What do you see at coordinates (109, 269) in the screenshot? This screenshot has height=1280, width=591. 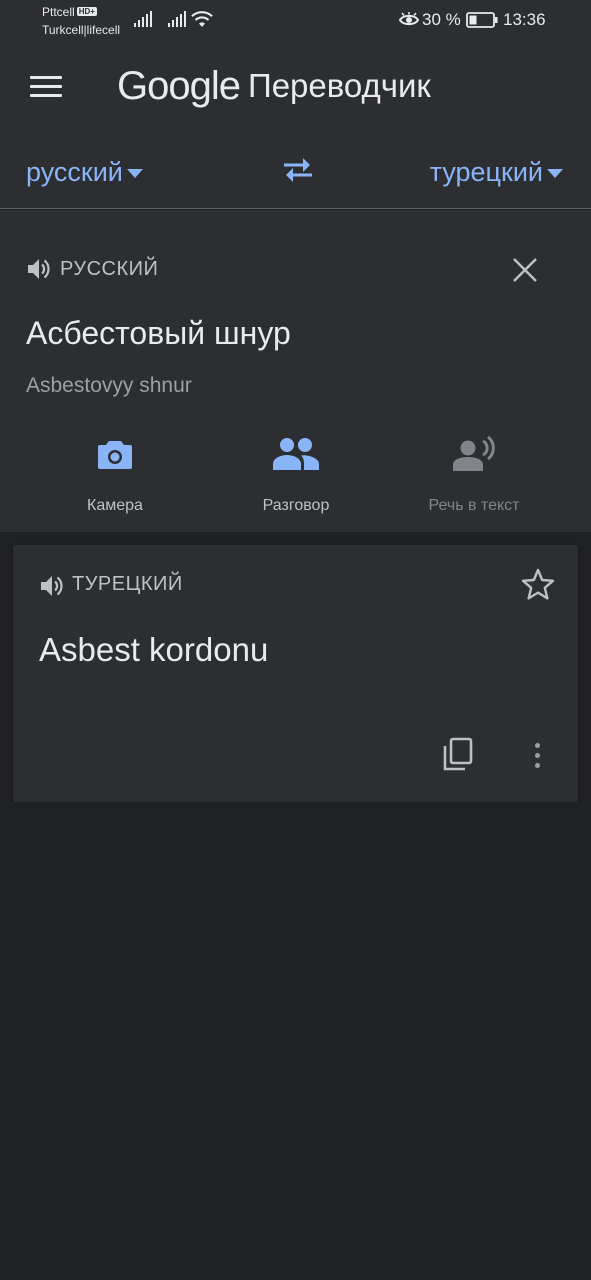 I see `source-language-heading: РУССКИЙ` at bounding box center [109, 269].